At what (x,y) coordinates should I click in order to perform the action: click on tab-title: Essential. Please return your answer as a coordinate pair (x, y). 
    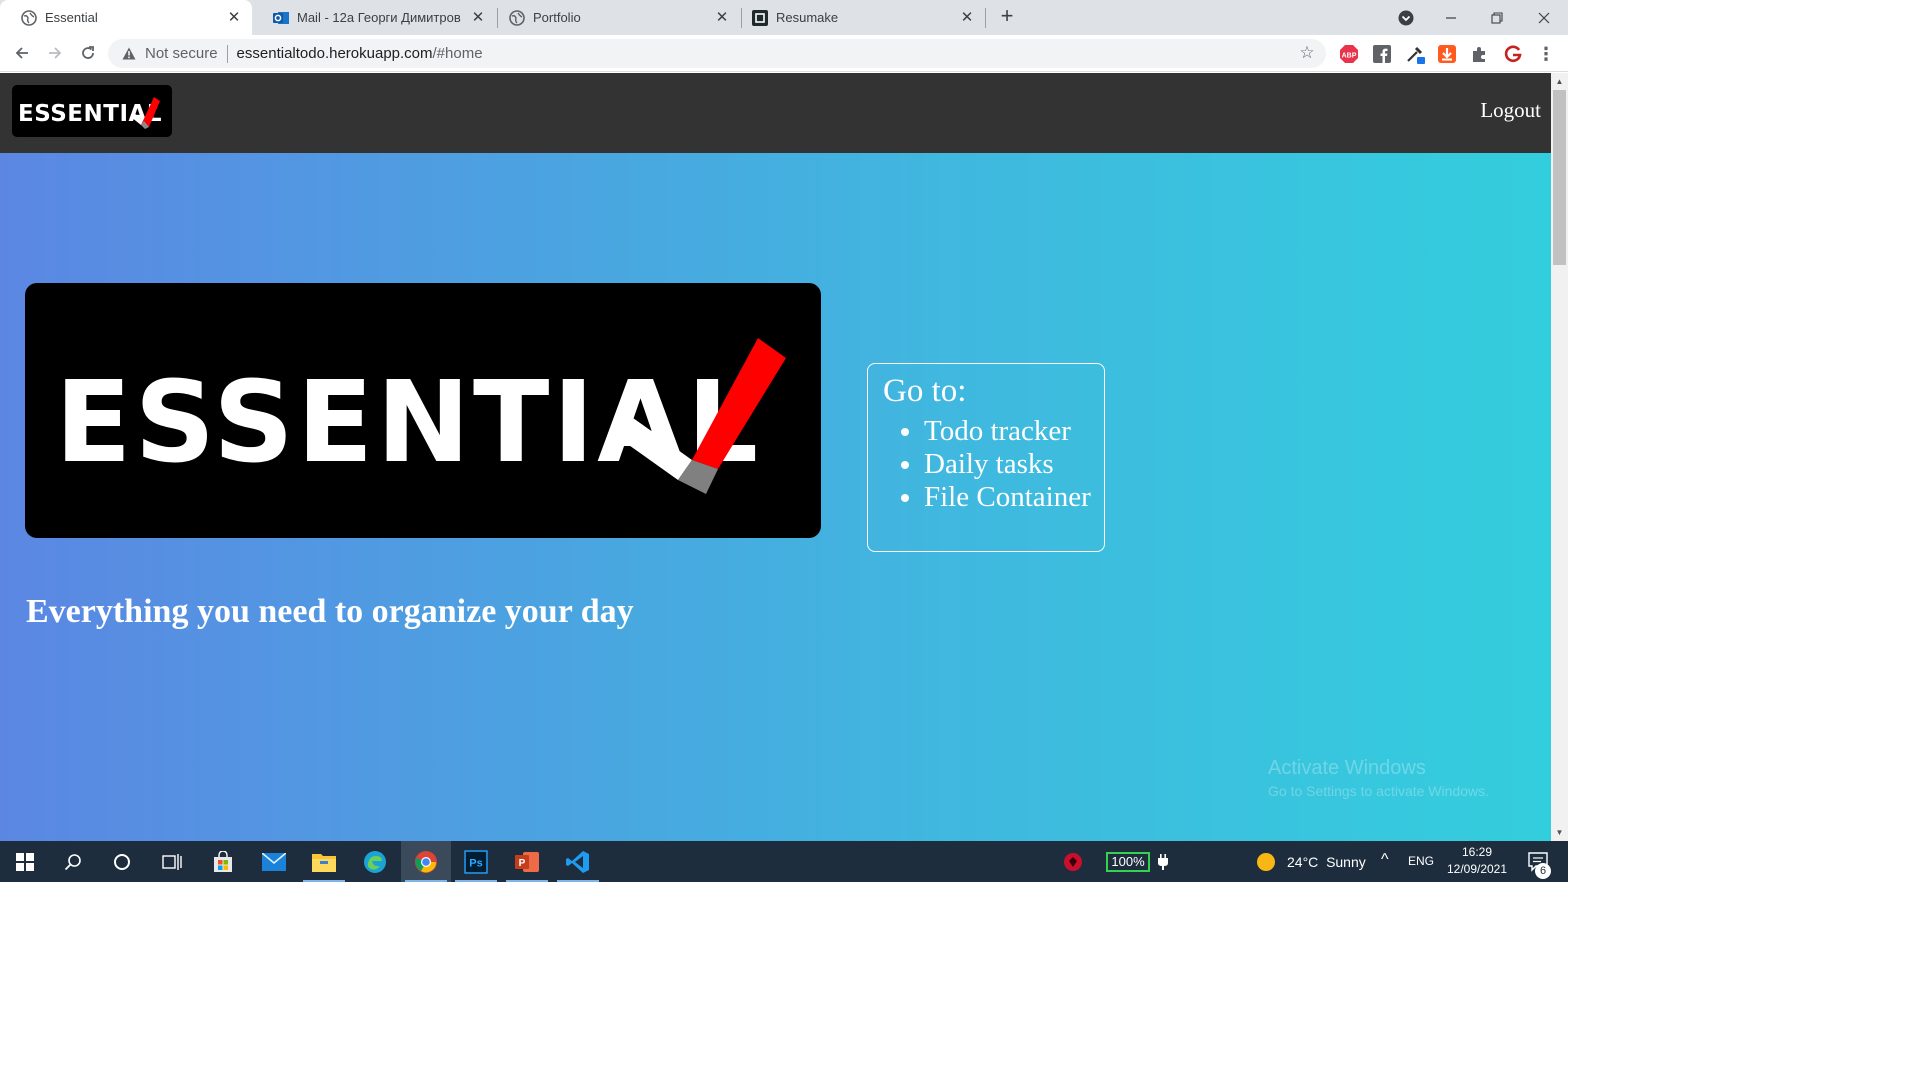
    Looking at the image, I should click on (71, 17).